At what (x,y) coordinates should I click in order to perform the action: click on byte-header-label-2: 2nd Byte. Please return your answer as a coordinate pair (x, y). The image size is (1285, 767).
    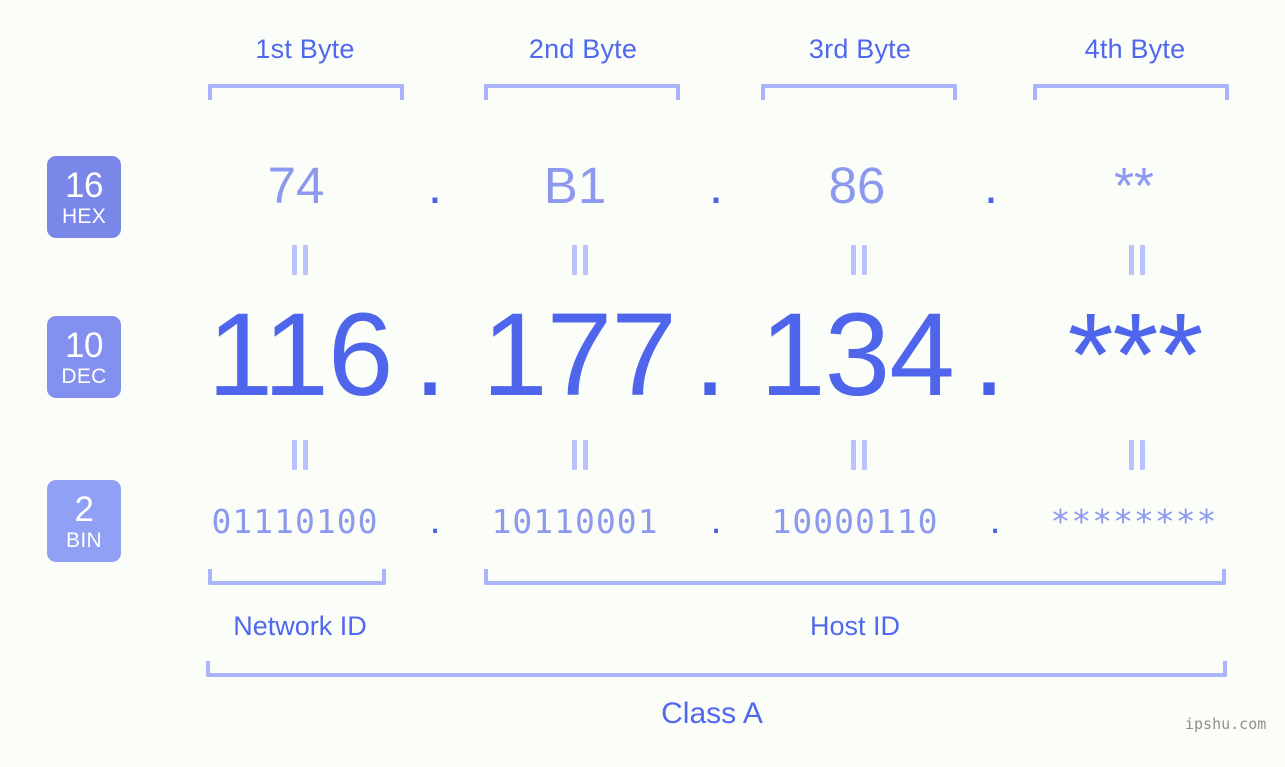
    Looking at the image, I should click on (583, 49).